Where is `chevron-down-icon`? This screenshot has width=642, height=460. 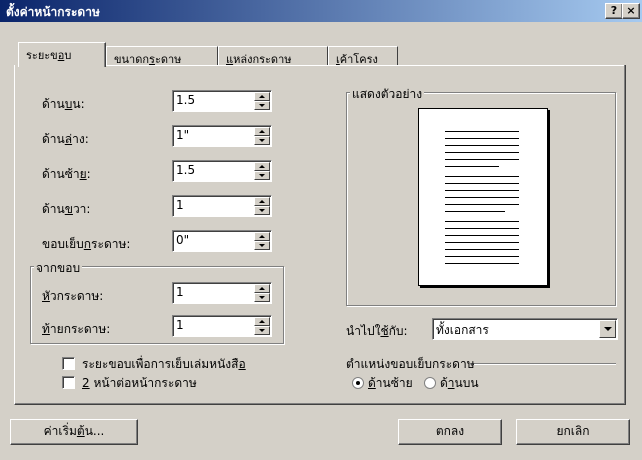
chevron-down-icon is located at coordinates (607, 329).